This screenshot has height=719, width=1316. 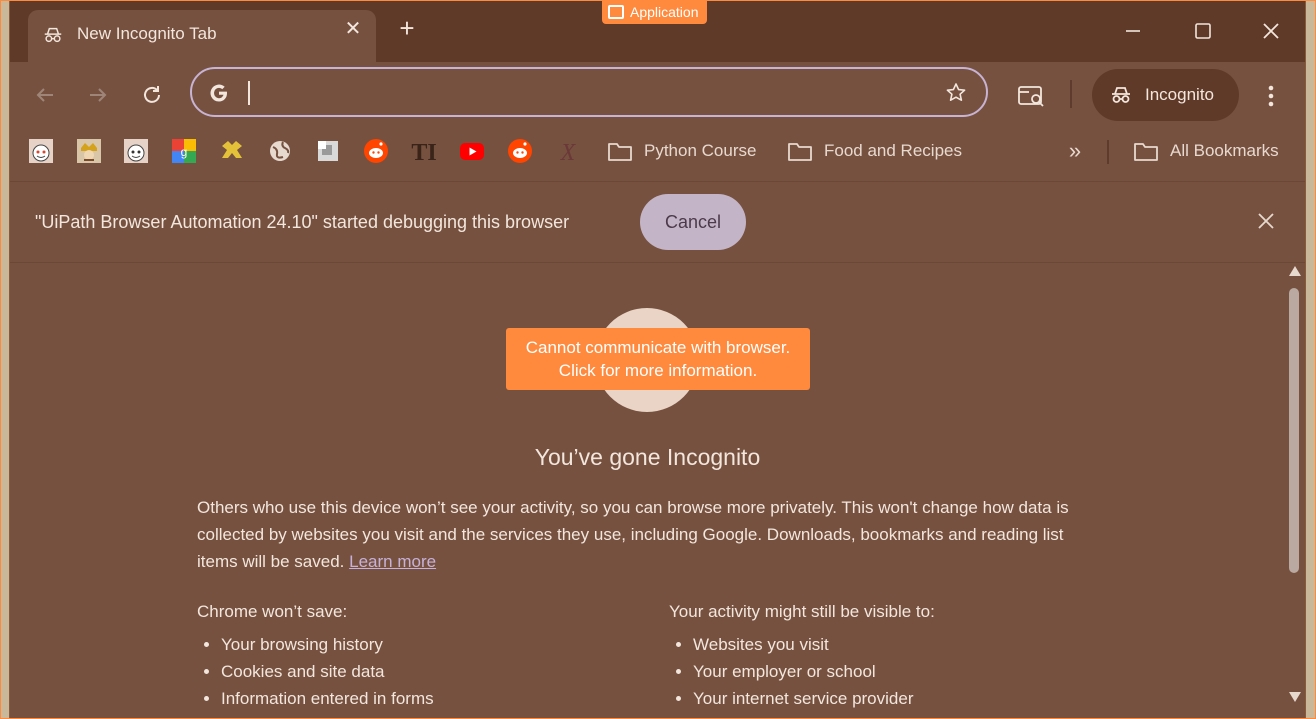 I want to click on svg-text: X, so click(x=568, y=152).